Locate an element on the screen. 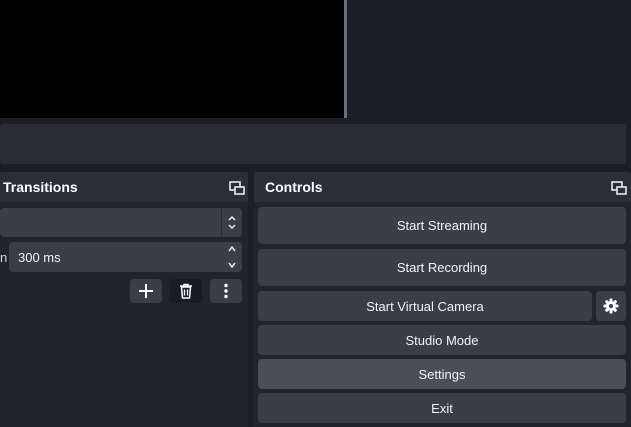 This screenshot has height=427, width=631. add-transition-button is located at coordinates (146, 291).